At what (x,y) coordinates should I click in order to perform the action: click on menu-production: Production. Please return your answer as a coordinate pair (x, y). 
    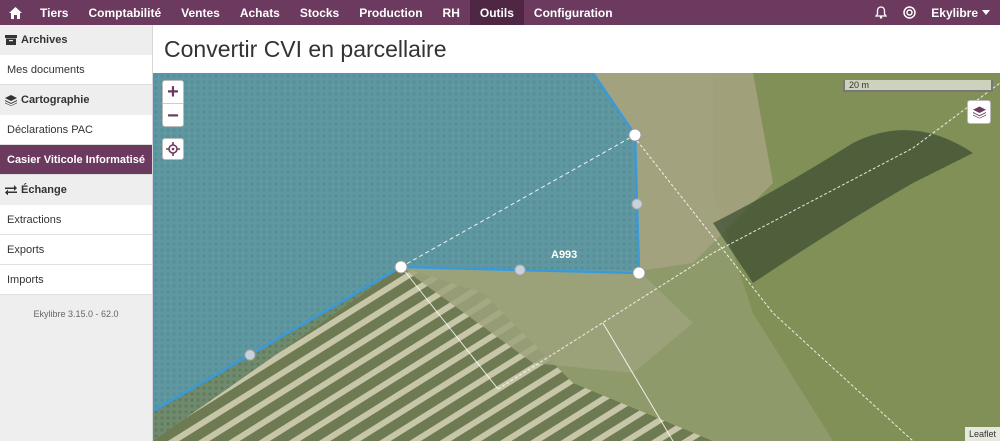
    Looking at the image, I should click on (390, 12).